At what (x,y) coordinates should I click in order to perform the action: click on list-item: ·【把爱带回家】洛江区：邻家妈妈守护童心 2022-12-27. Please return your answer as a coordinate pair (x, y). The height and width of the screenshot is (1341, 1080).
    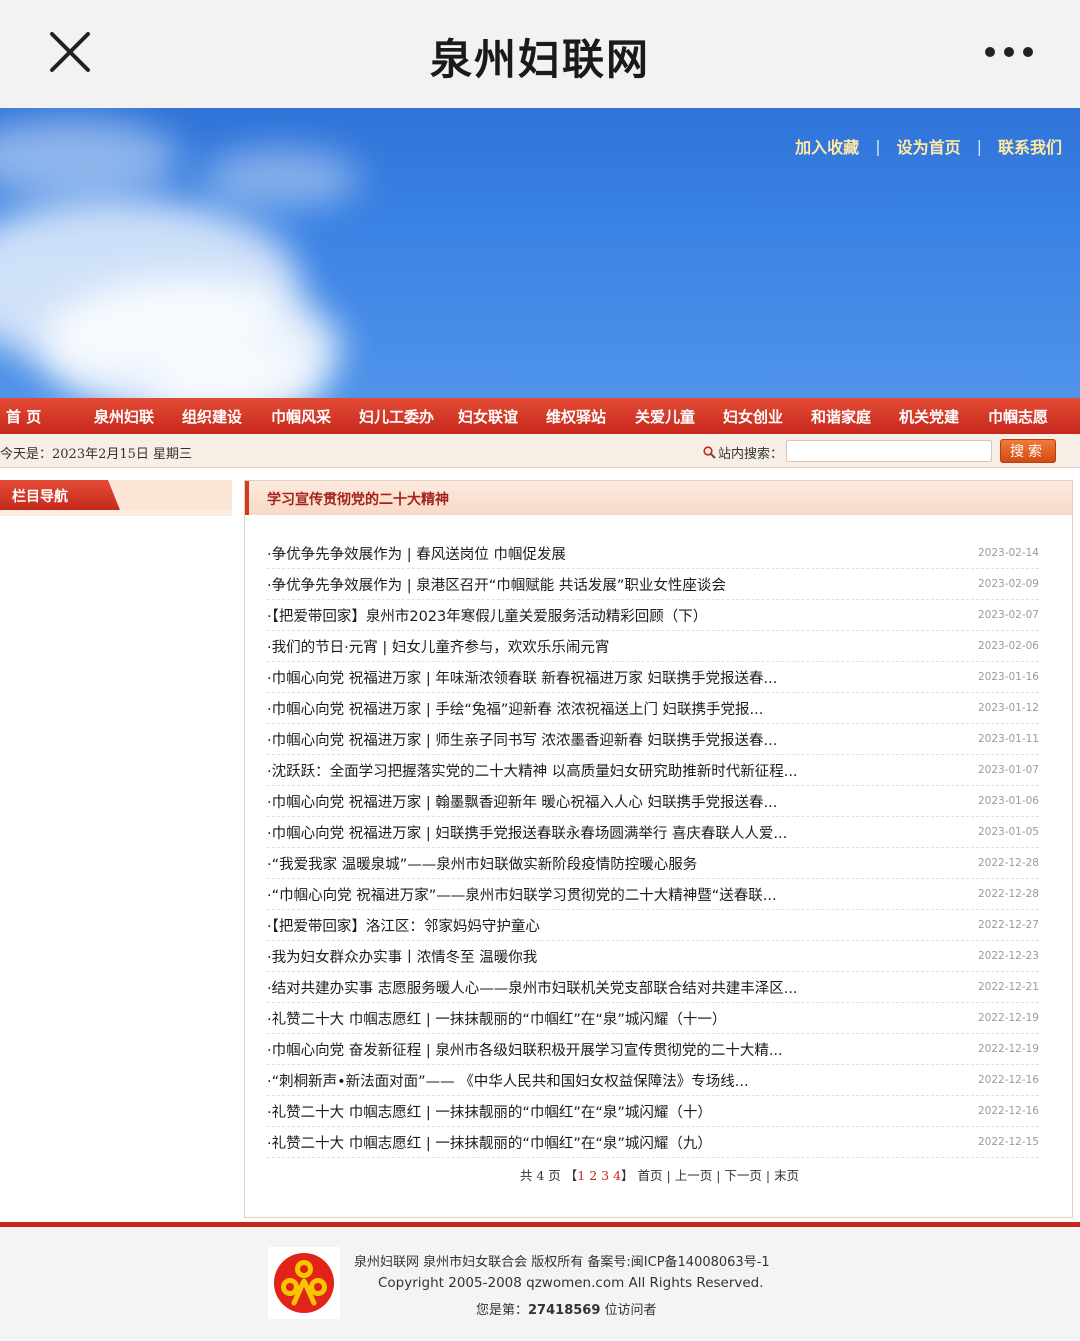
    Looking at the image, I should click on (653, 925).